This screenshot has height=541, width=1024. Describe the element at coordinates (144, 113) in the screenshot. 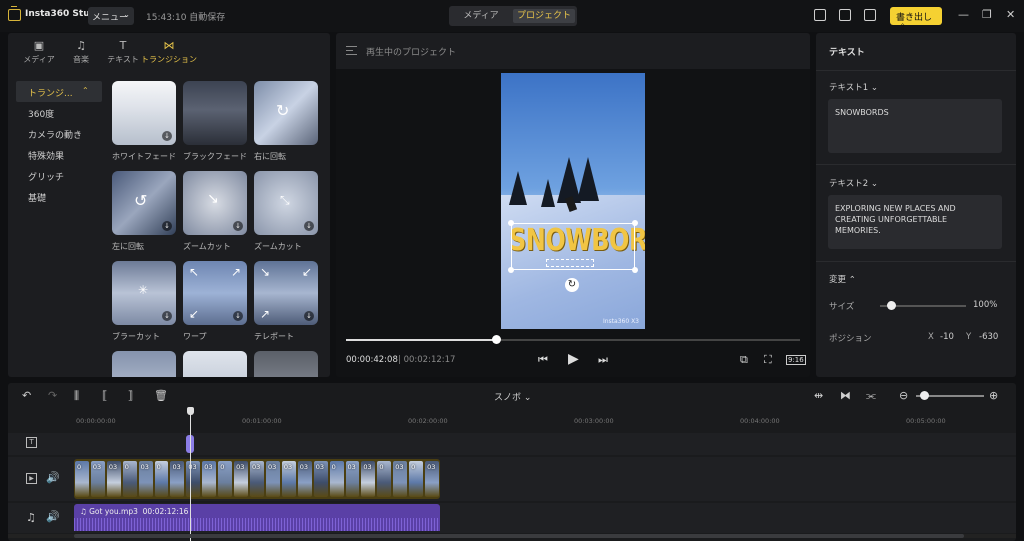

I see `transition-thumb-white-fade: ↓` at that location.